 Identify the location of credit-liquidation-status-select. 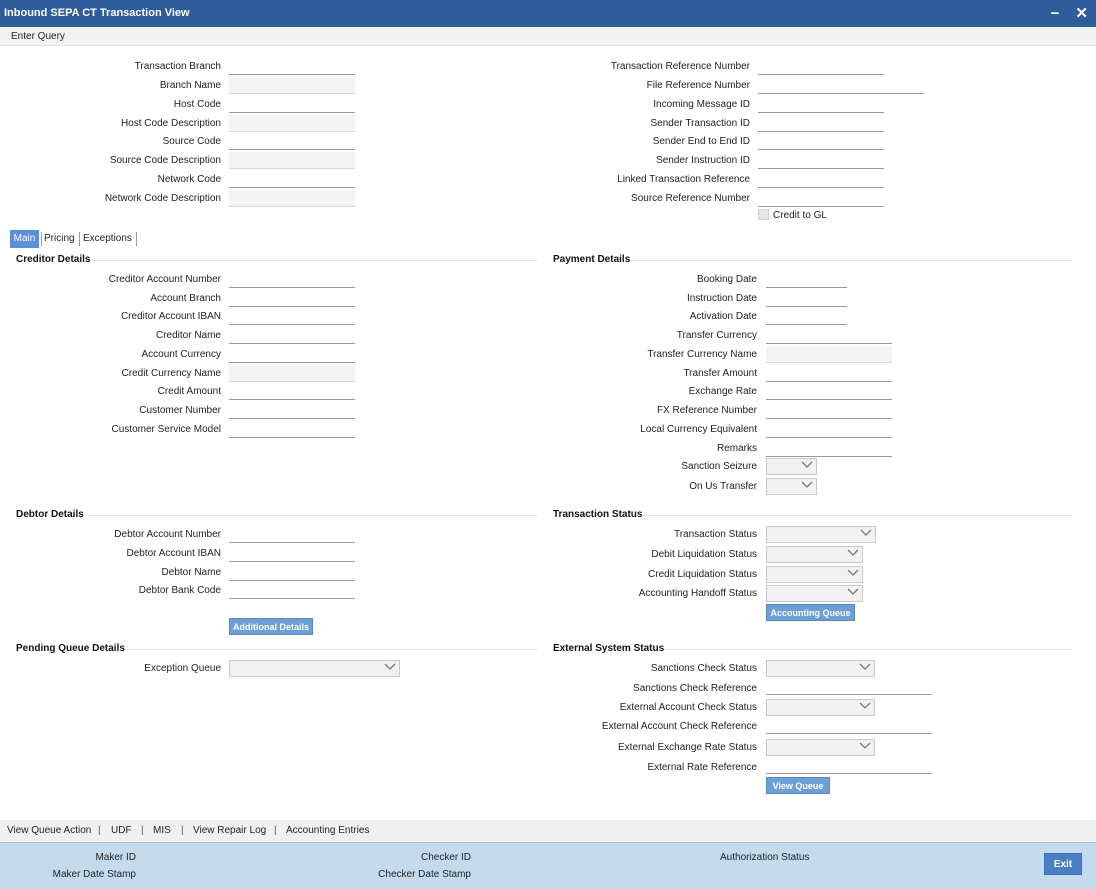
(814, 574).